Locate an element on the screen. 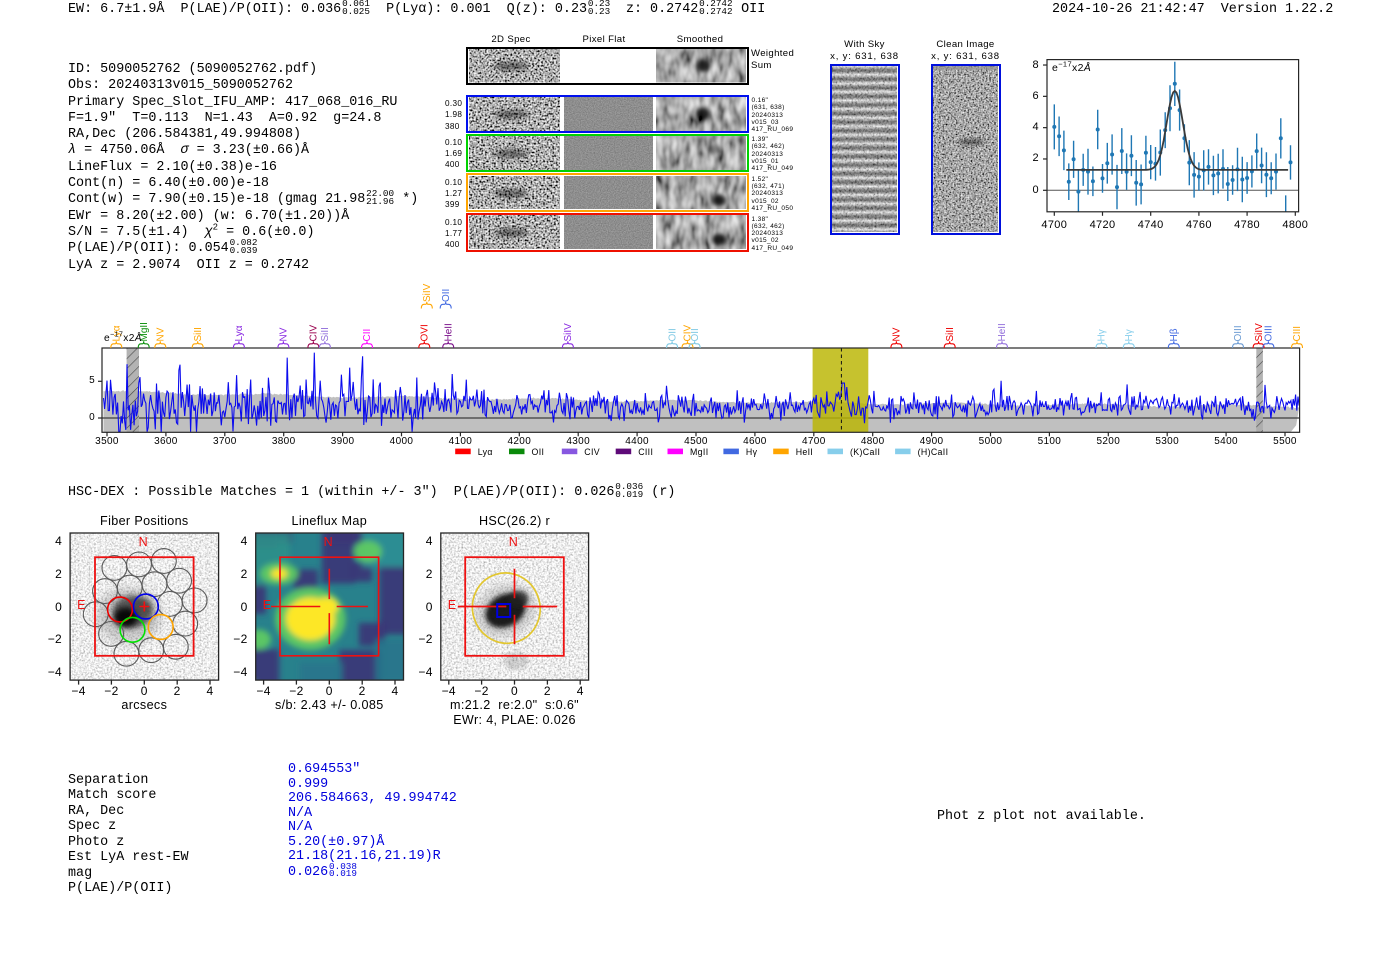 This screenshot has height=953, width=1400. svg-text: Lyα is located at coordinates (239, 333).